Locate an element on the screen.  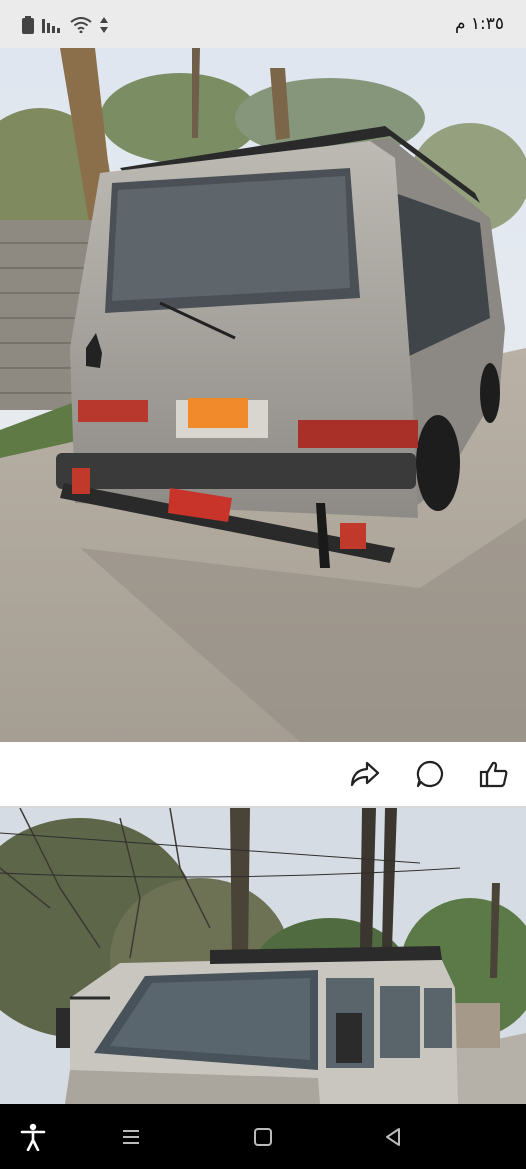
navigation-bar is located at coordinates (263, 1136).